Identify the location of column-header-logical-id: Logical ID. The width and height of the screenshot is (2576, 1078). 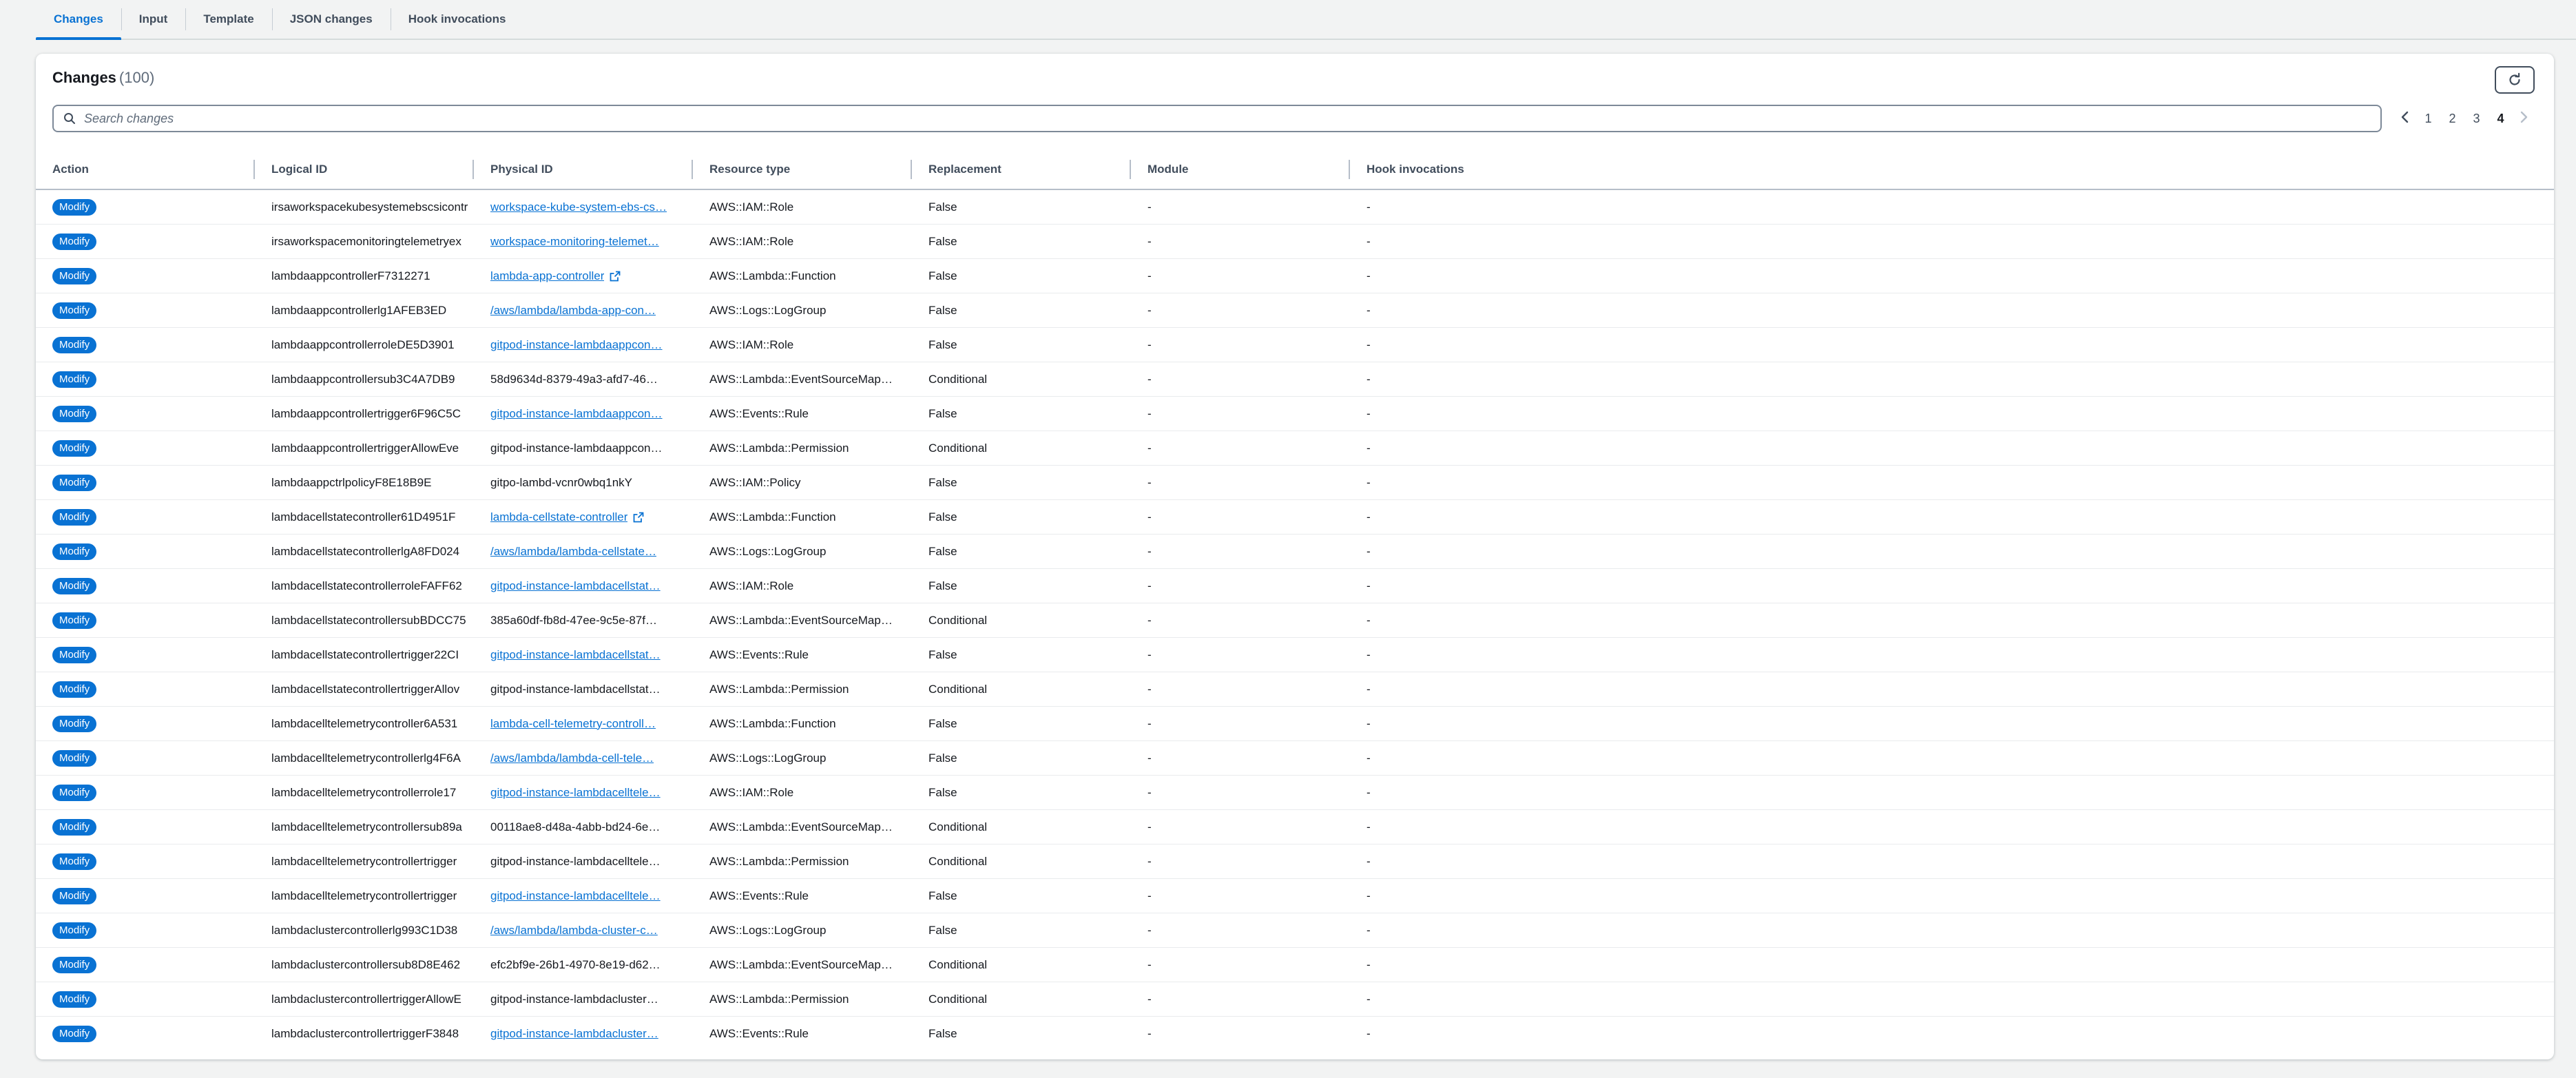
(364, 170).